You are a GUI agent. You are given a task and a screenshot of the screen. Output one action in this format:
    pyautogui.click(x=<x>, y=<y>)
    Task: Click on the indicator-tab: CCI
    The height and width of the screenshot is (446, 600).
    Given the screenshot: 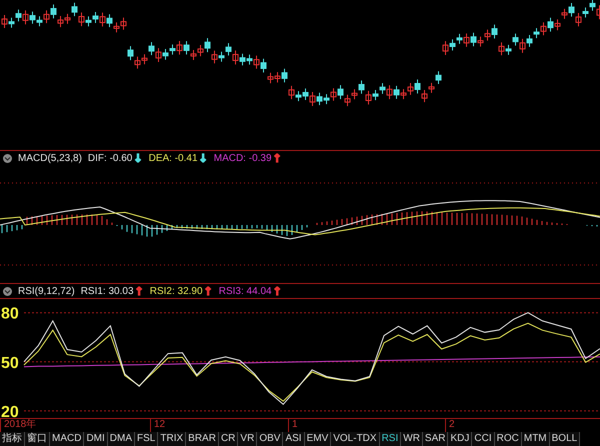 What is the action you would take?
    pyautogui.click(x=483, y=439)
    